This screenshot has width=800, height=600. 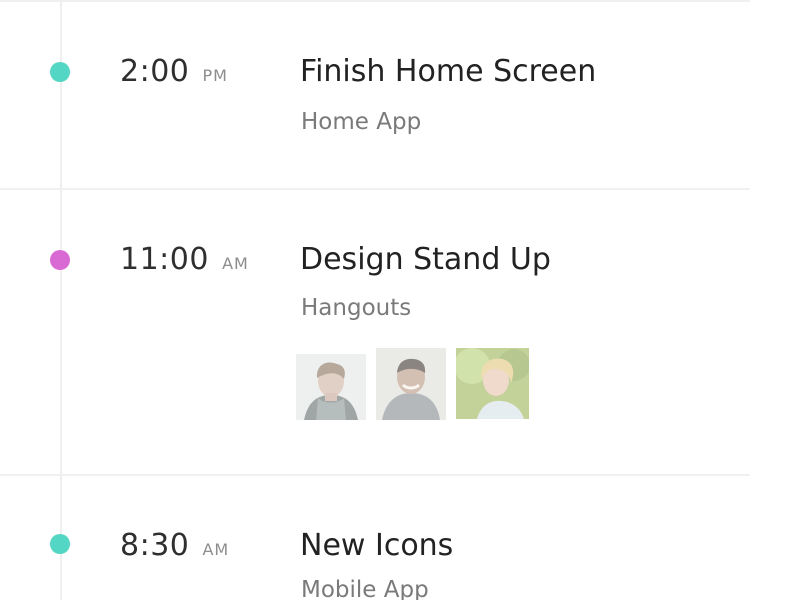 I want to click on event-subtitle: Hangouts, so click(x=356, y=308).